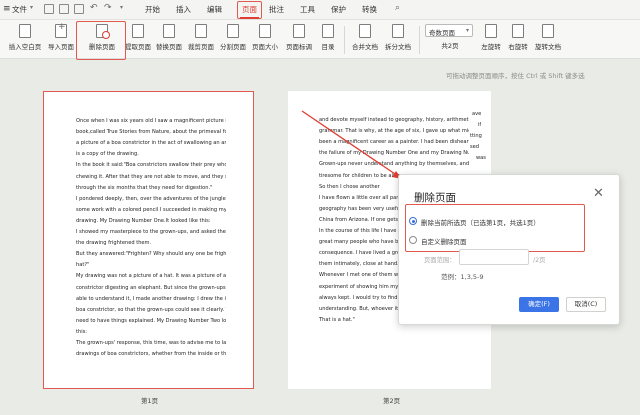 The height and width of the screenshot is (415, 640). What do you see at coordinates (328, 40) in the screenshot?
I see `toc-button: 目录` at bounding box center [328, 40].